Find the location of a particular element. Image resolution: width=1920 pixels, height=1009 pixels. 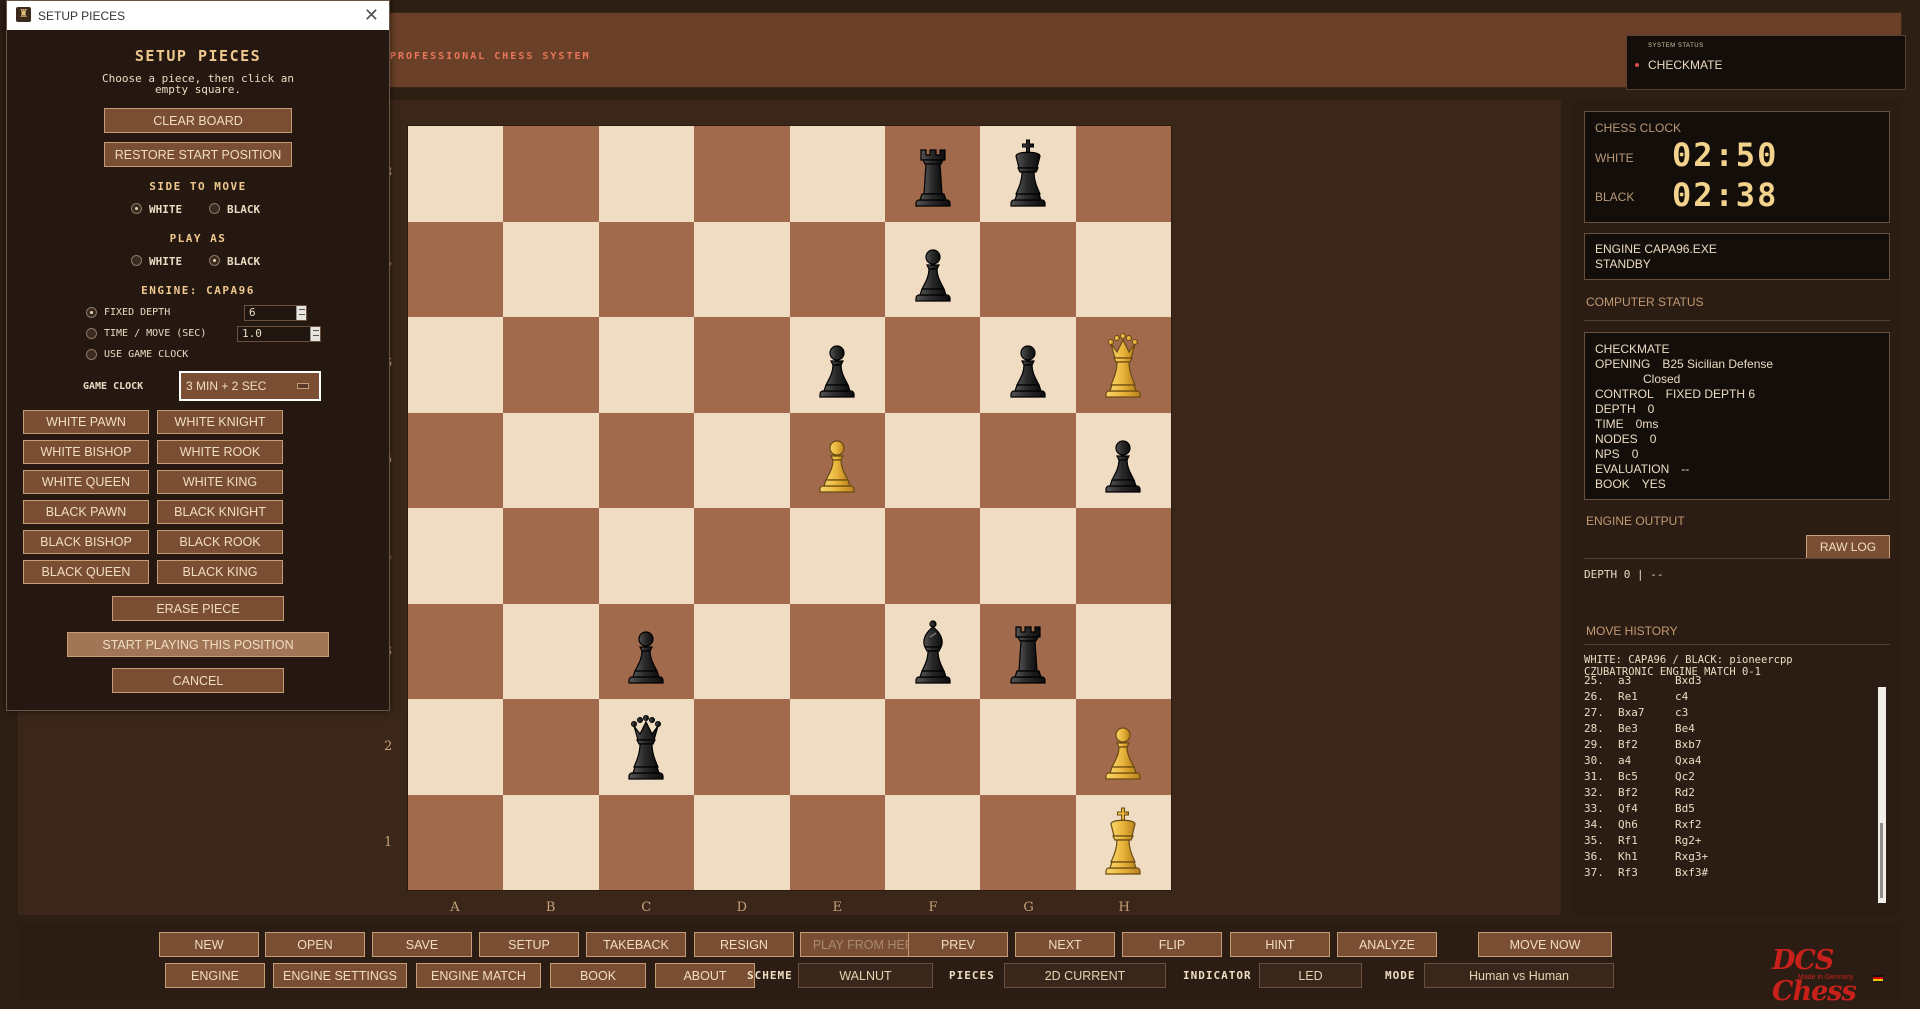

square-d4 is located at coordinates (742, 556).